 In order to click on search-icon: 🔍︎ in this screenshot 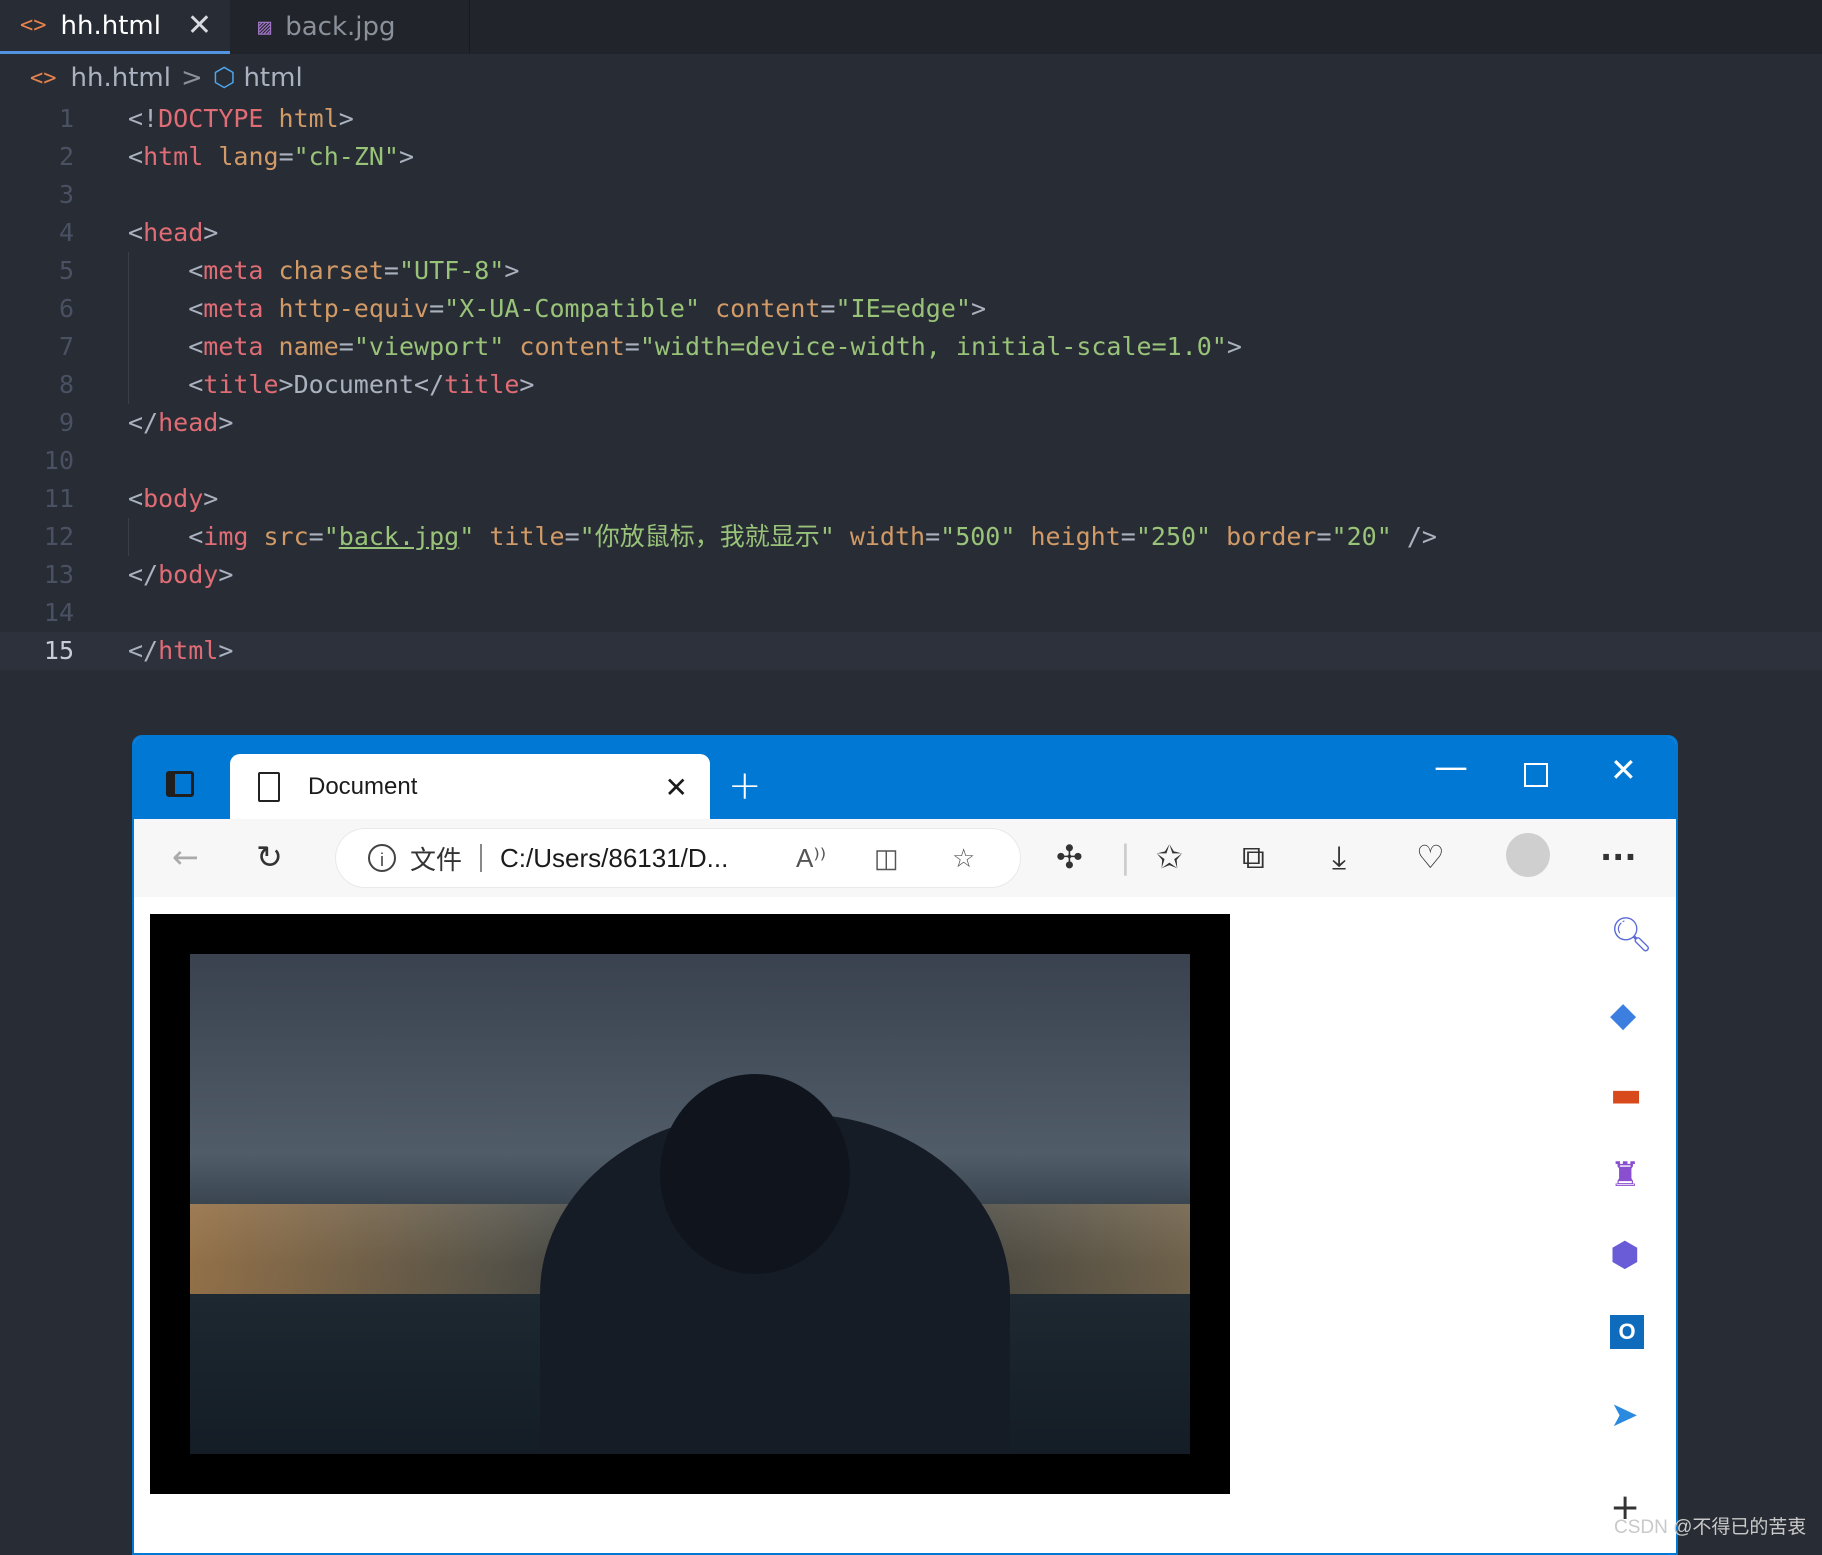, I will do `click(1631, 935)`.